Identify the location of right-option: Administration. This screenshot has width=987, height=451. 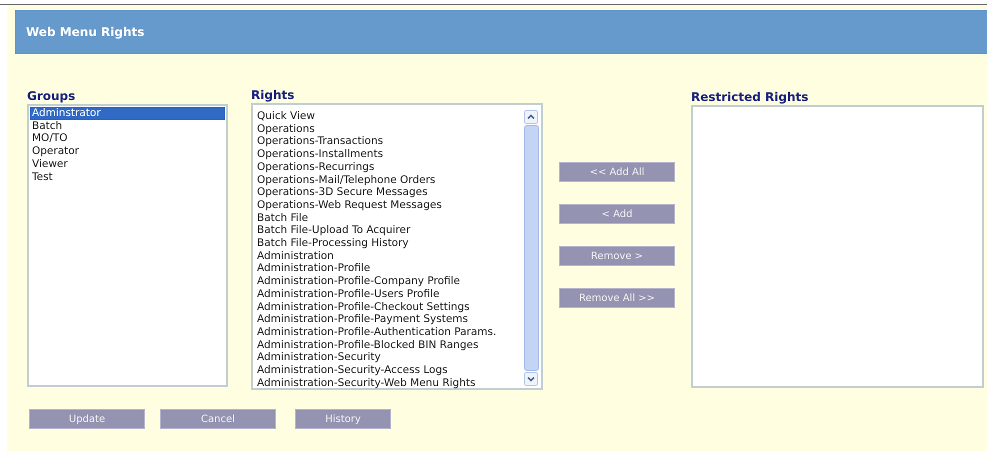
(389, 256).